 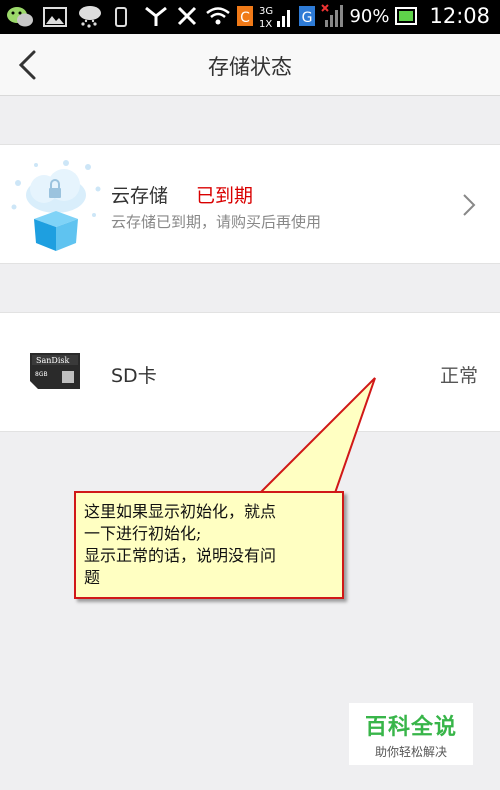 I want to click on no-sim-icon, so click(x=187, y=16).